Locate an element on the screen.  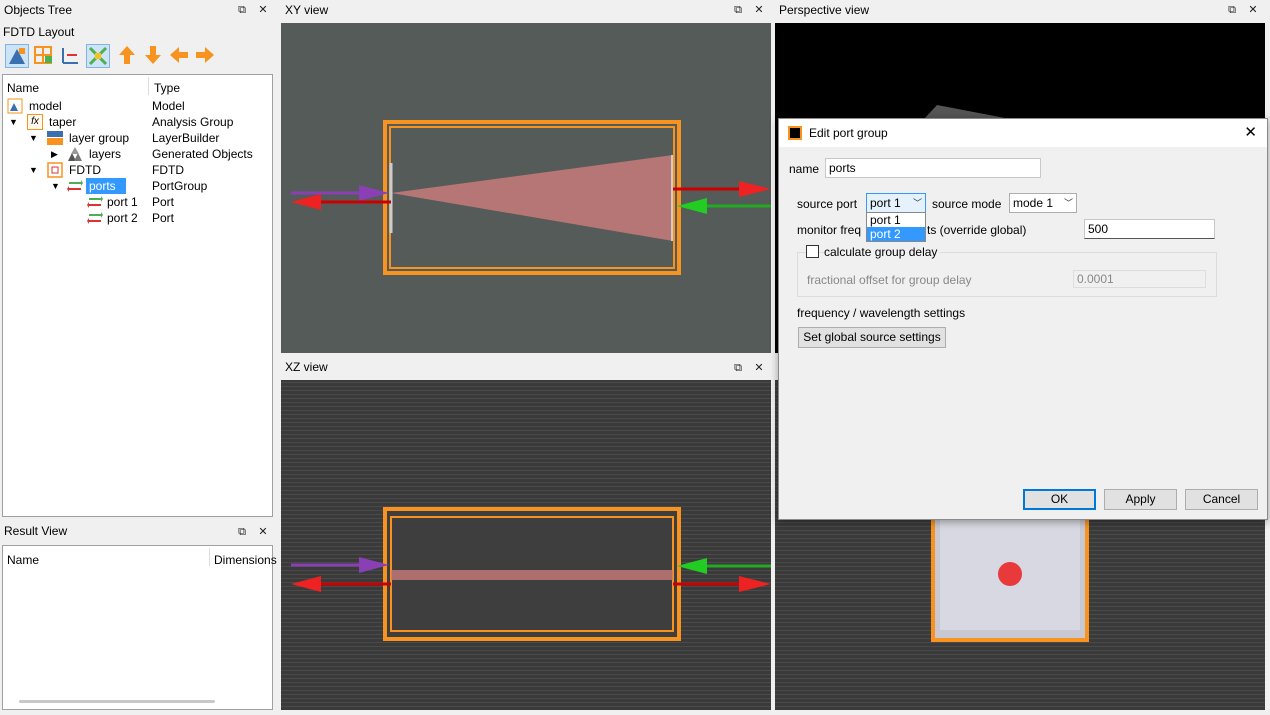
taper-shape is located at coordinates (532, 198).